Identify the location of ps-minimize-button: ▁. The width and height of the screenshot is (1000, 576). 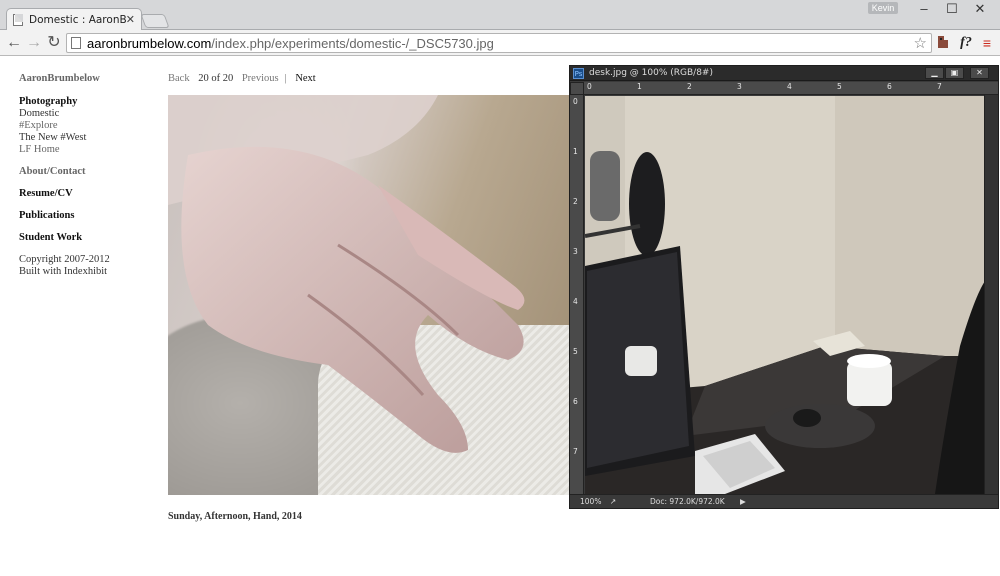
(934, 73).